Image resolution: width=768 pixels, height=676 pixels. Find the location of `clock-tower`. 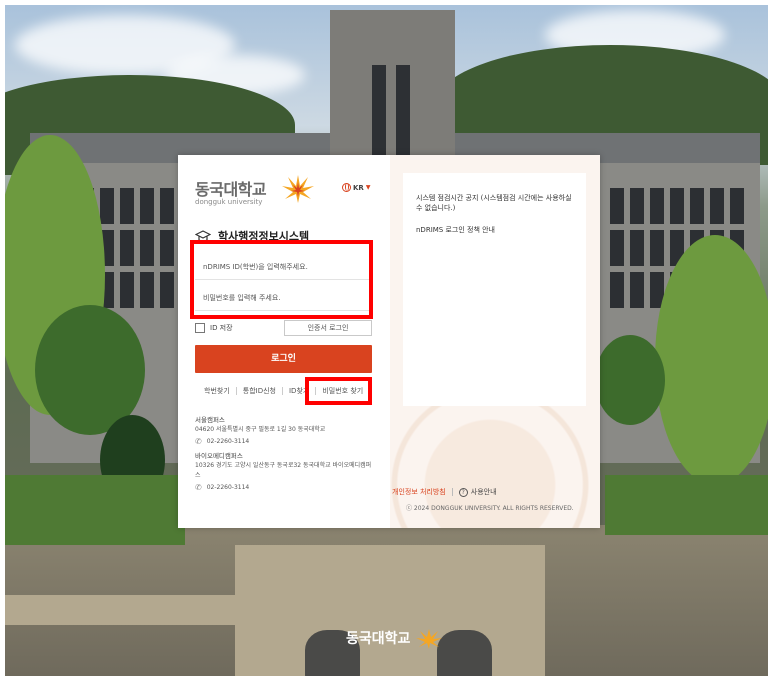

clock-tower is located at coordinates (392, 85).